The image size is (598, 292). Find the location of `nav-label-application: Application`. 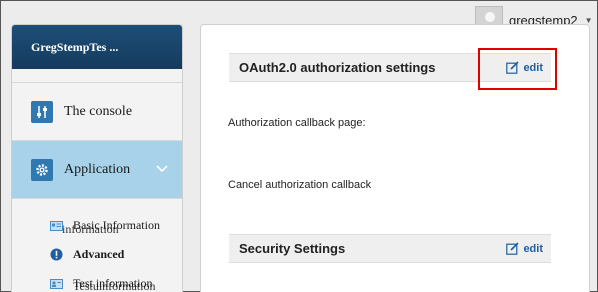

nav-label-application: Application is located at coordinates (97, 169).